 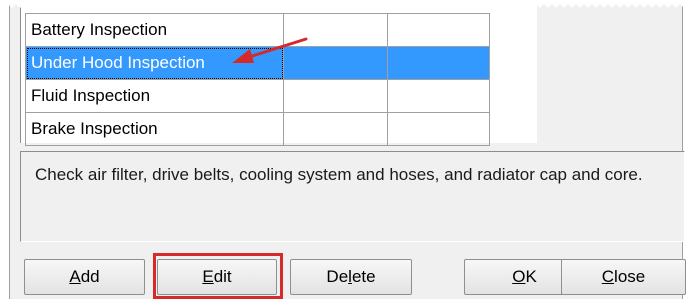 I want to click on table-row-selected: Under Hood Inspection, so click(x=257, y=63).